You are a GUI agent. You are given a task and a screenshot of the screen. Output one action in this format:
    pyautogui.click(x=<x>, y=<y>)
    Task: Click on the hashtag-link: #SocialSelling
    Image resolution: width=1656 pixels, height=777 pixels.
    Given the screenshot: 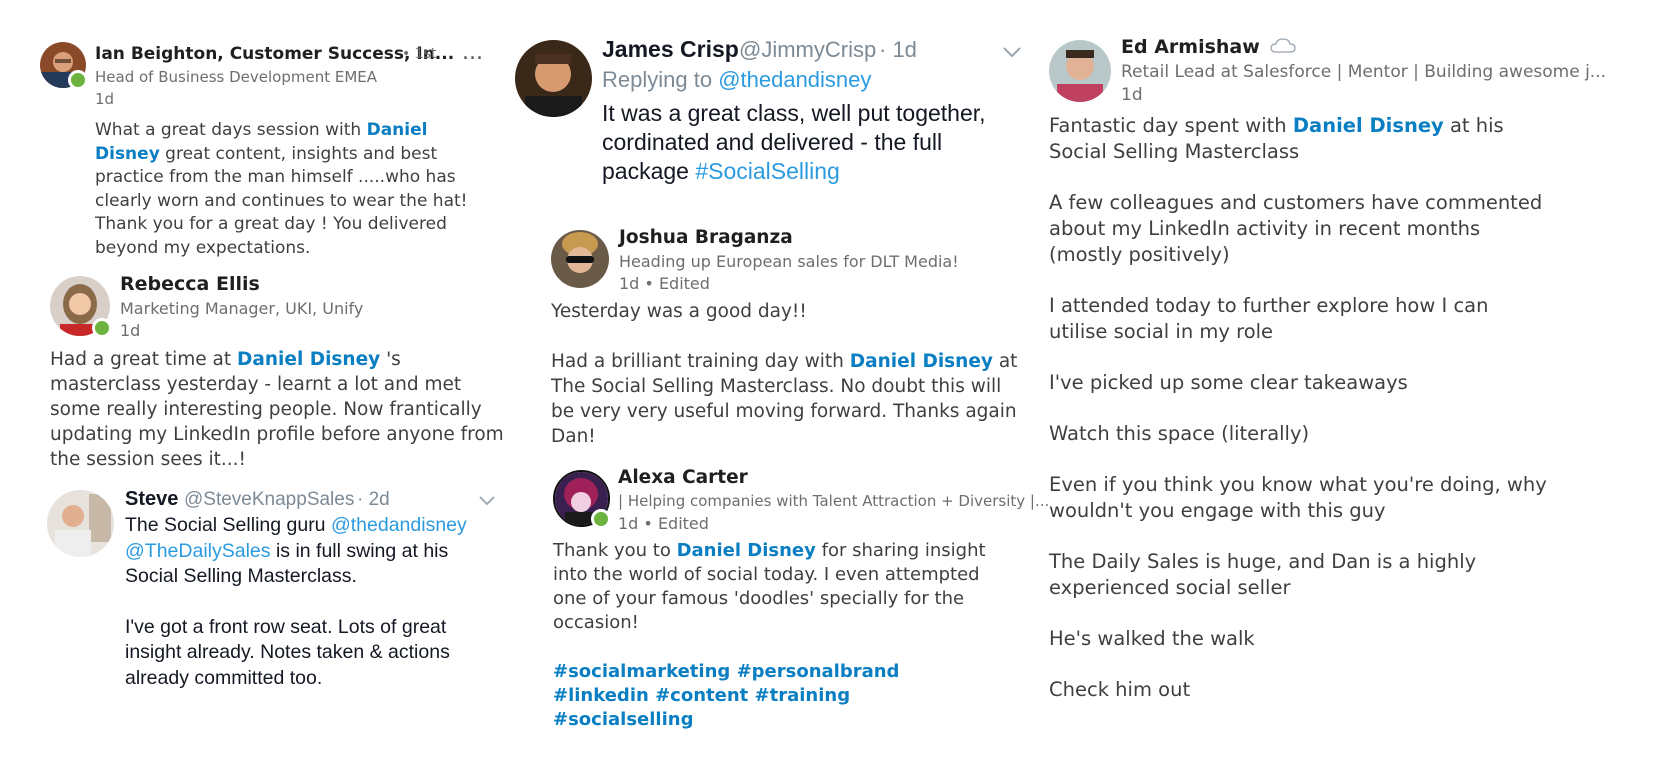 What is the action you would take?
    pyautogui.click(x=767, y=171)
    